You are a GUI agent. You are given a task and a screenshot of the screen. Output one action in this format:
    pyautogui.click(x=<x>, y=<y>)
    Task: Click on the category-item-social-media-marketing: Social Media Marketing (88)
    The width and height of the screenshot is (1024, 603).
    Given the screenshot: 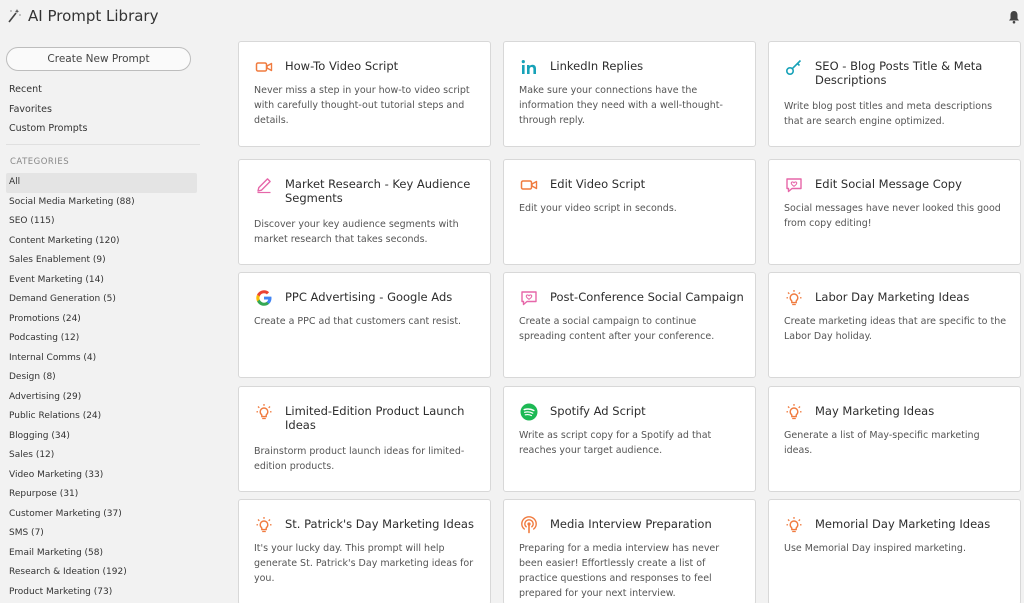 What is the action you would take?
    pyautogui.click(x=101, y=203)
    